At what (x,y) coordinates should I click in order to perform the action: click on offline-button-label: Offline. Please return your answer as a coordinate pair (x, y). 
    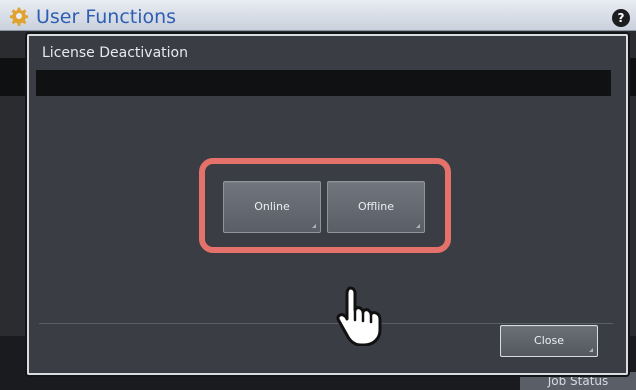
    Looking at the image, I should click on (376, 206).